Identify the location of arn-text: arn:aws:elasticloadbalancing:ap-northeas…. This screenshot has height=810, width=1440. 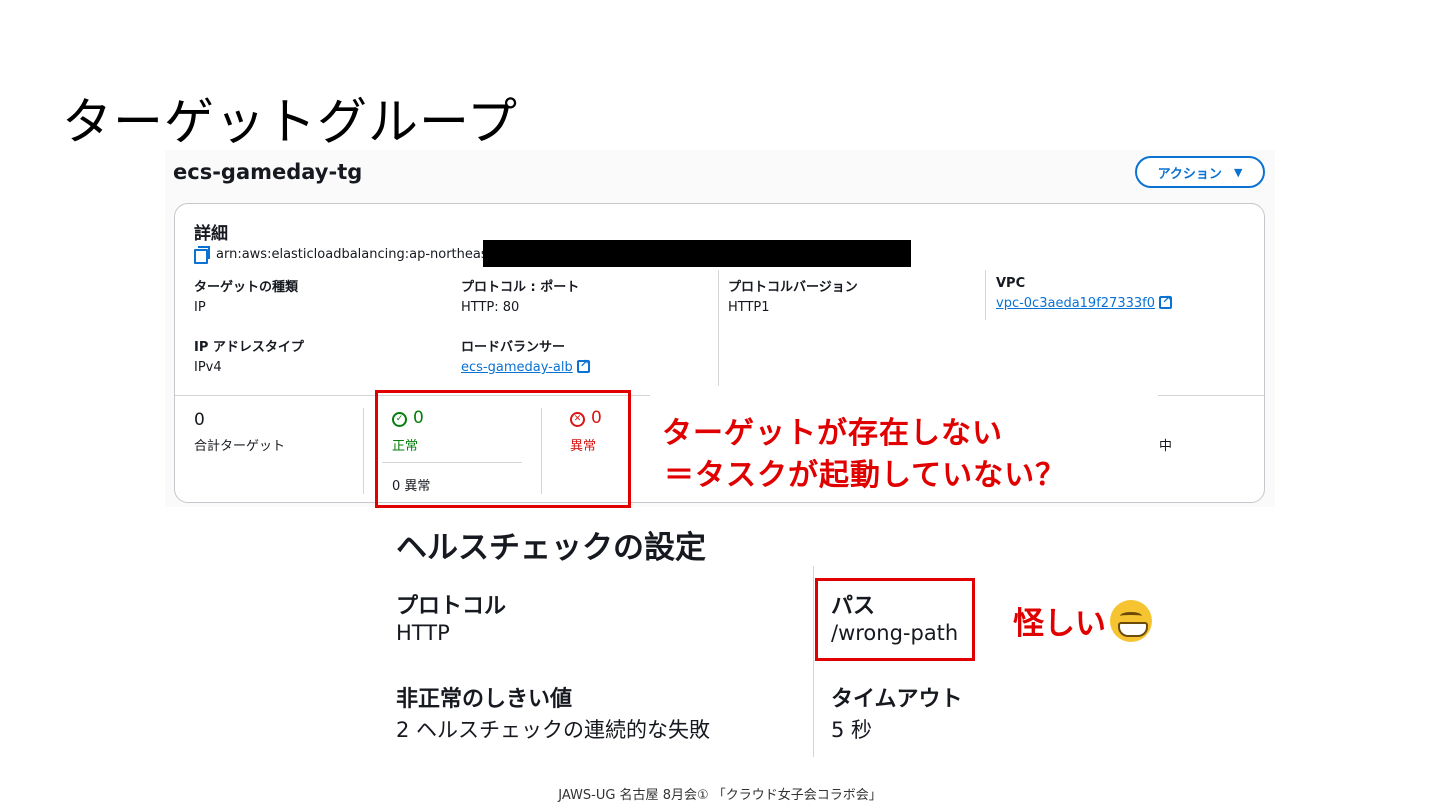
(357, 254).